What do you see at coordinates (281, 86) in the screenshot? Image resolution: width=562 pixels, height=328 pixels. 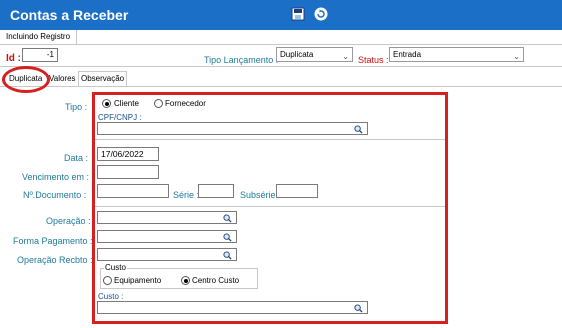 I see `tab-strip-divider` at bounding box center [281, 86].